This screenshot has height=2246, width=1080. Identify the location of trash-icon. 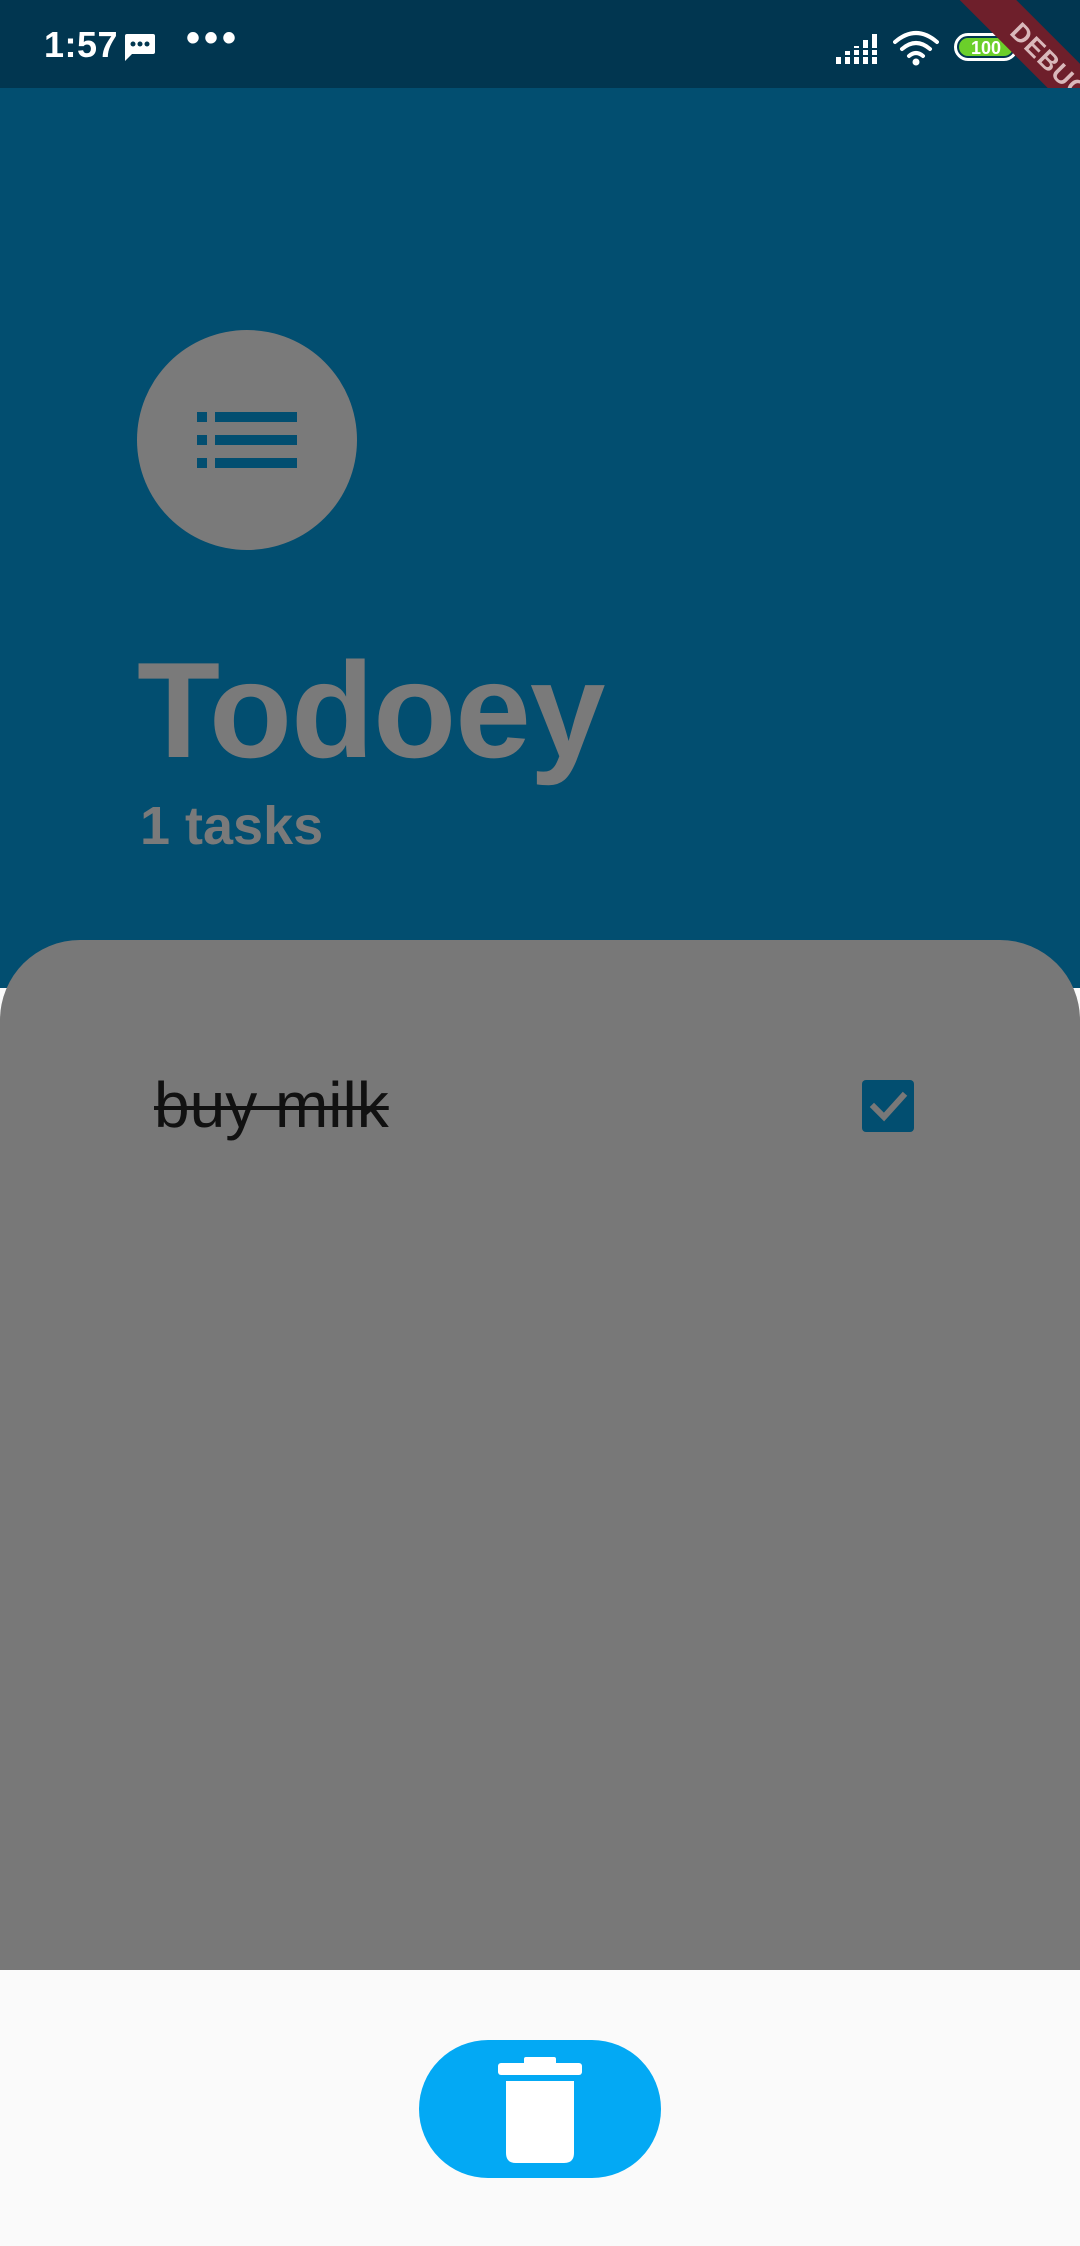
(540, 2110).